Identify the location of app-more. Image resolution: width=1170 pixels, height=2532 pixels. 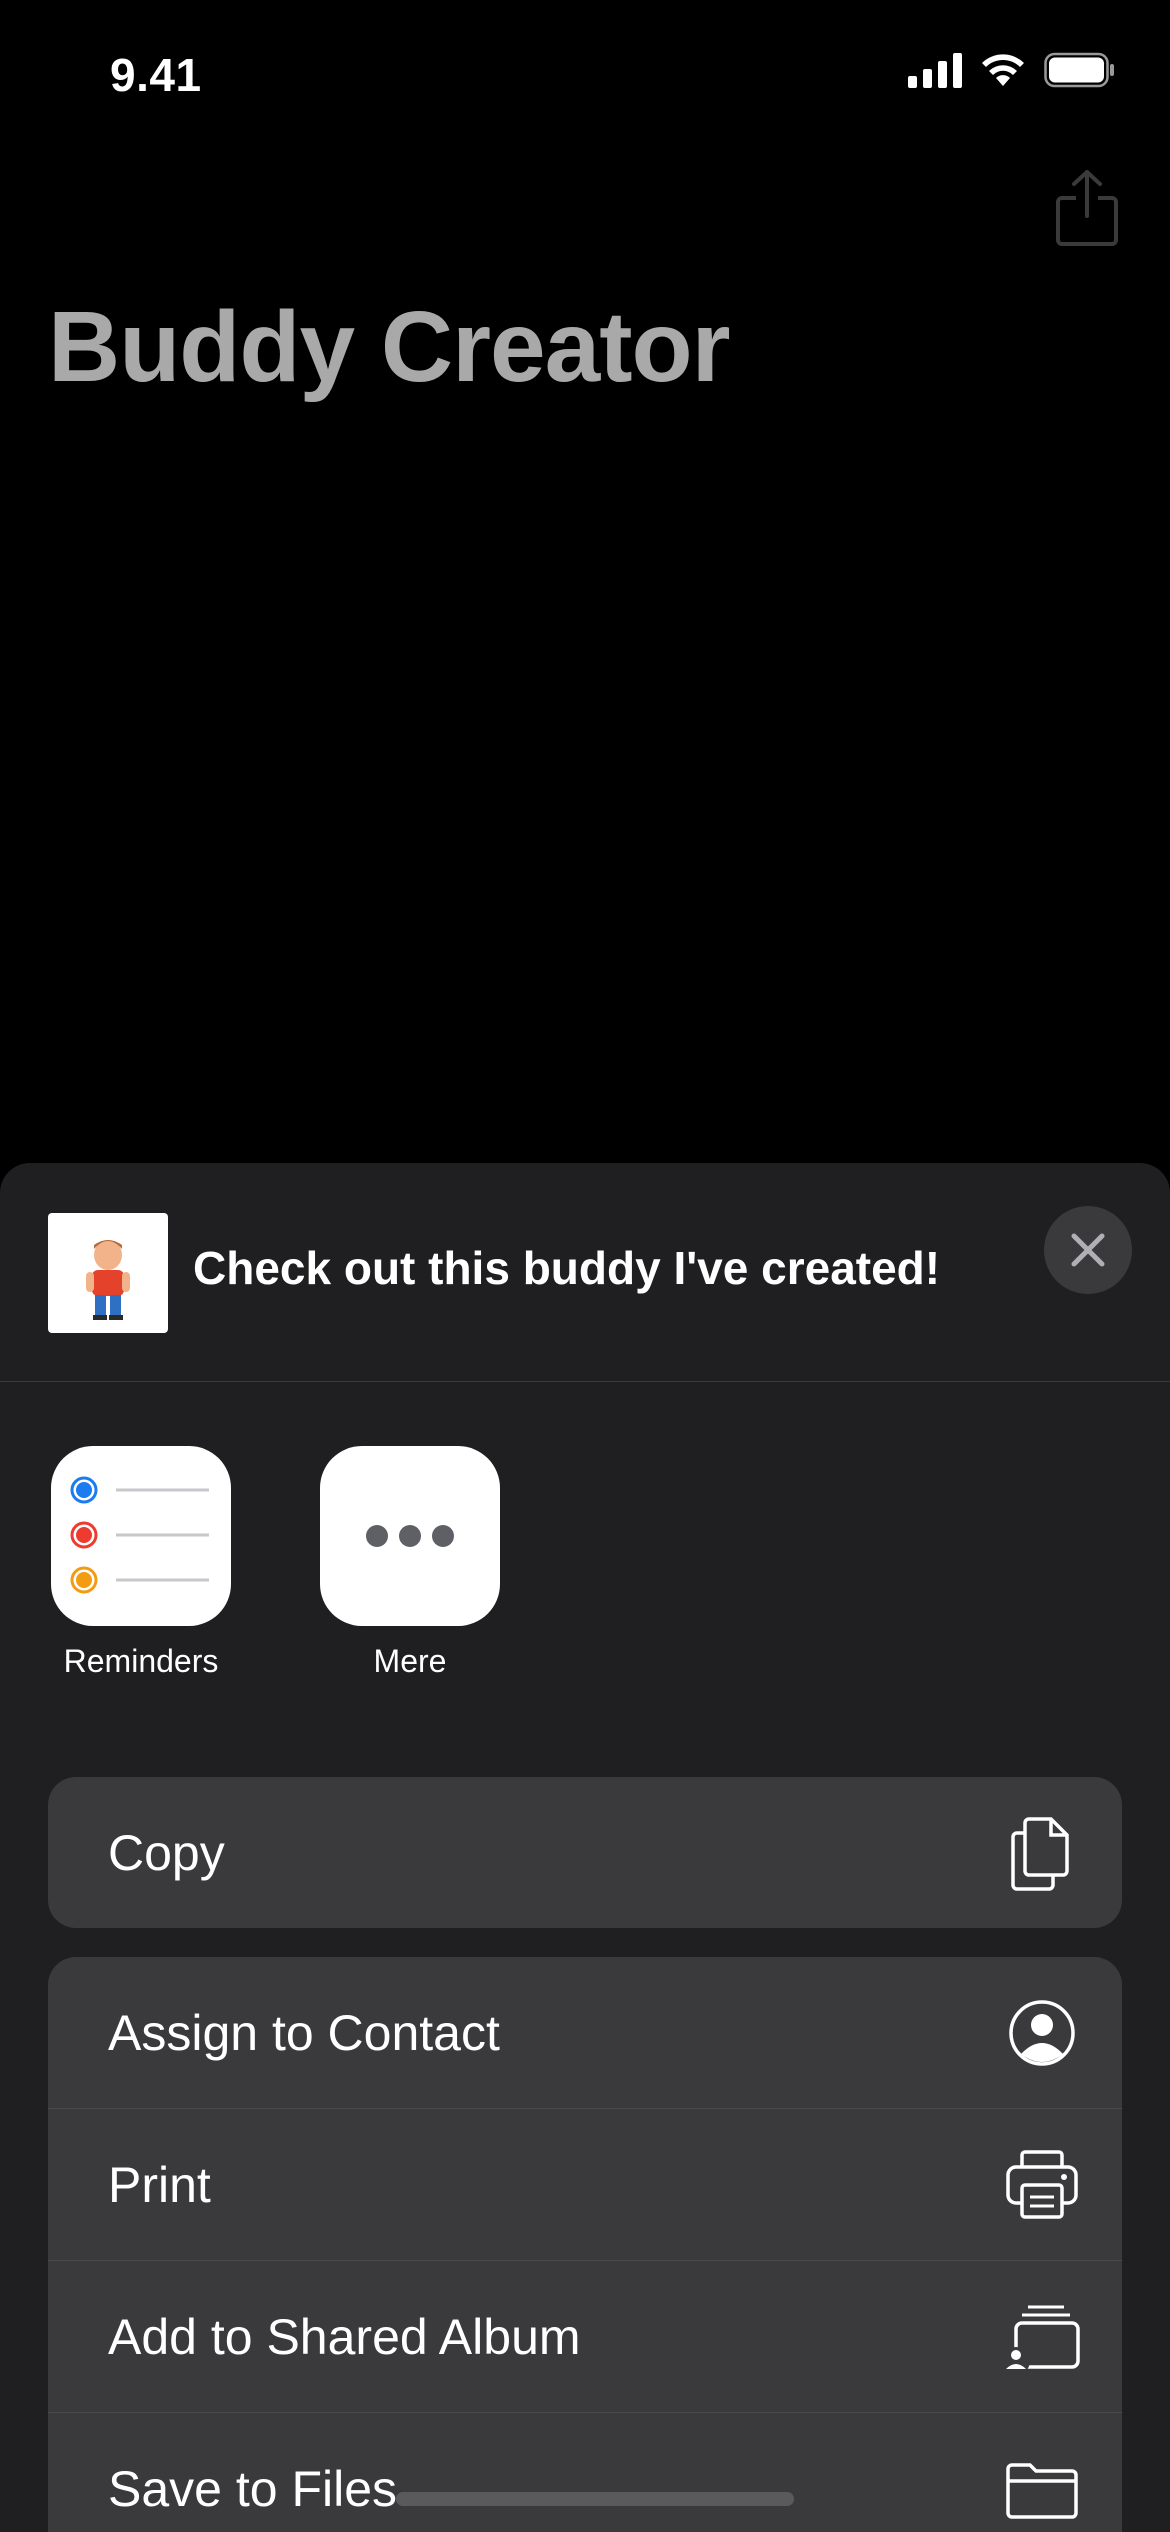
(410, 1536).